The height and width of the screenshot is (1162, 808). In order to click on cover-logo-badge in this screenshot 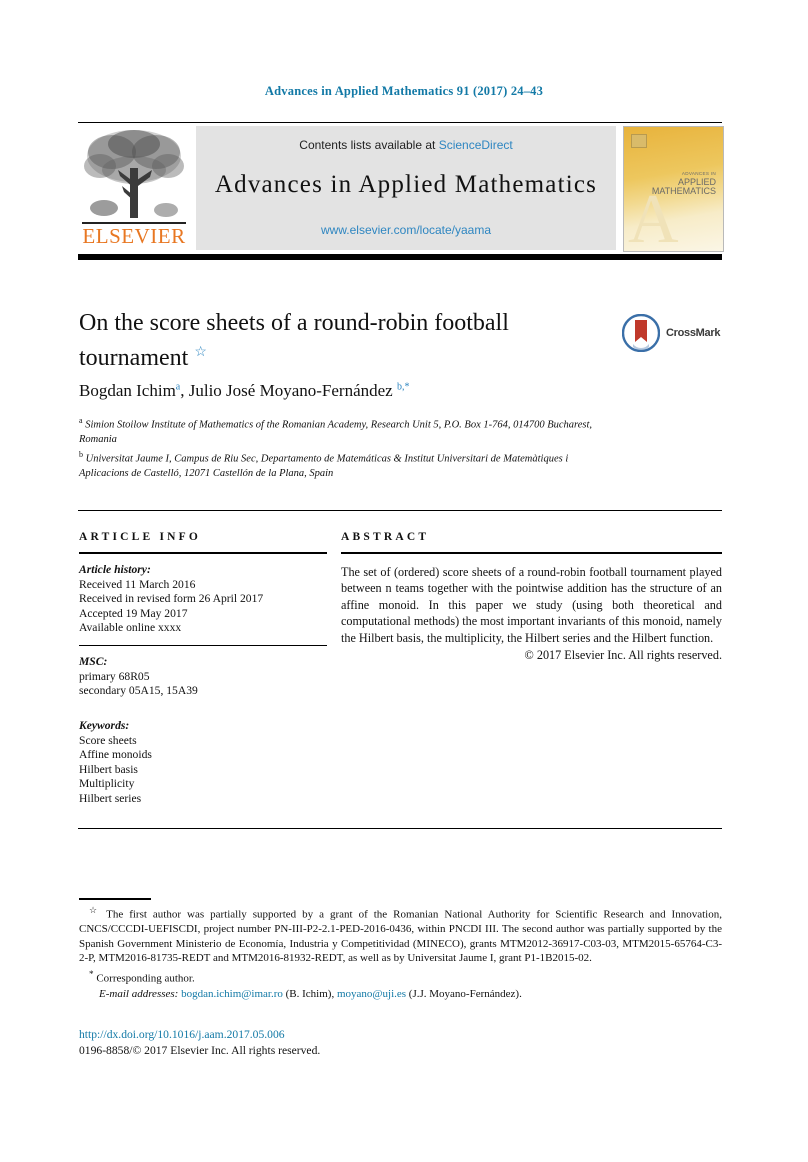, I will do `click(639, 141)`.